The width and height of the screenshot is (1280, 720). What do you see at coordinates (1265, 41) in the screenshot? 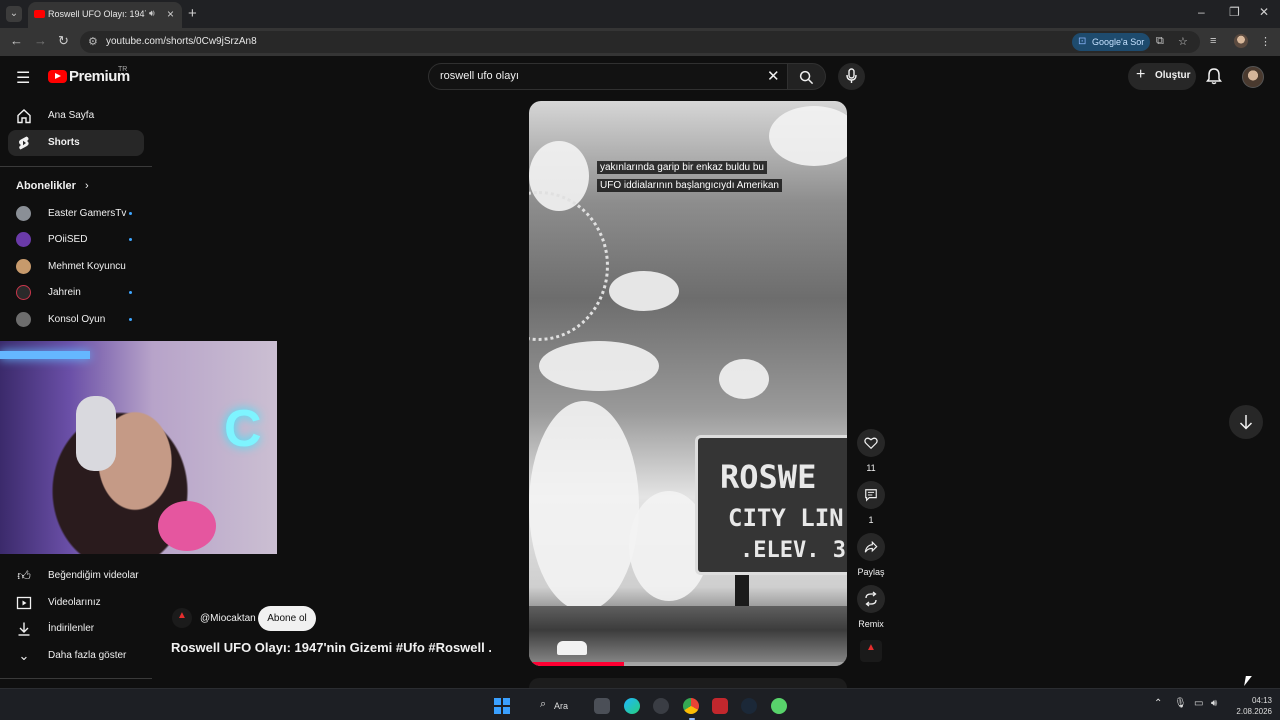
I see `chrome-menu-icon: ⋮` at bounding box center [1265, 41].